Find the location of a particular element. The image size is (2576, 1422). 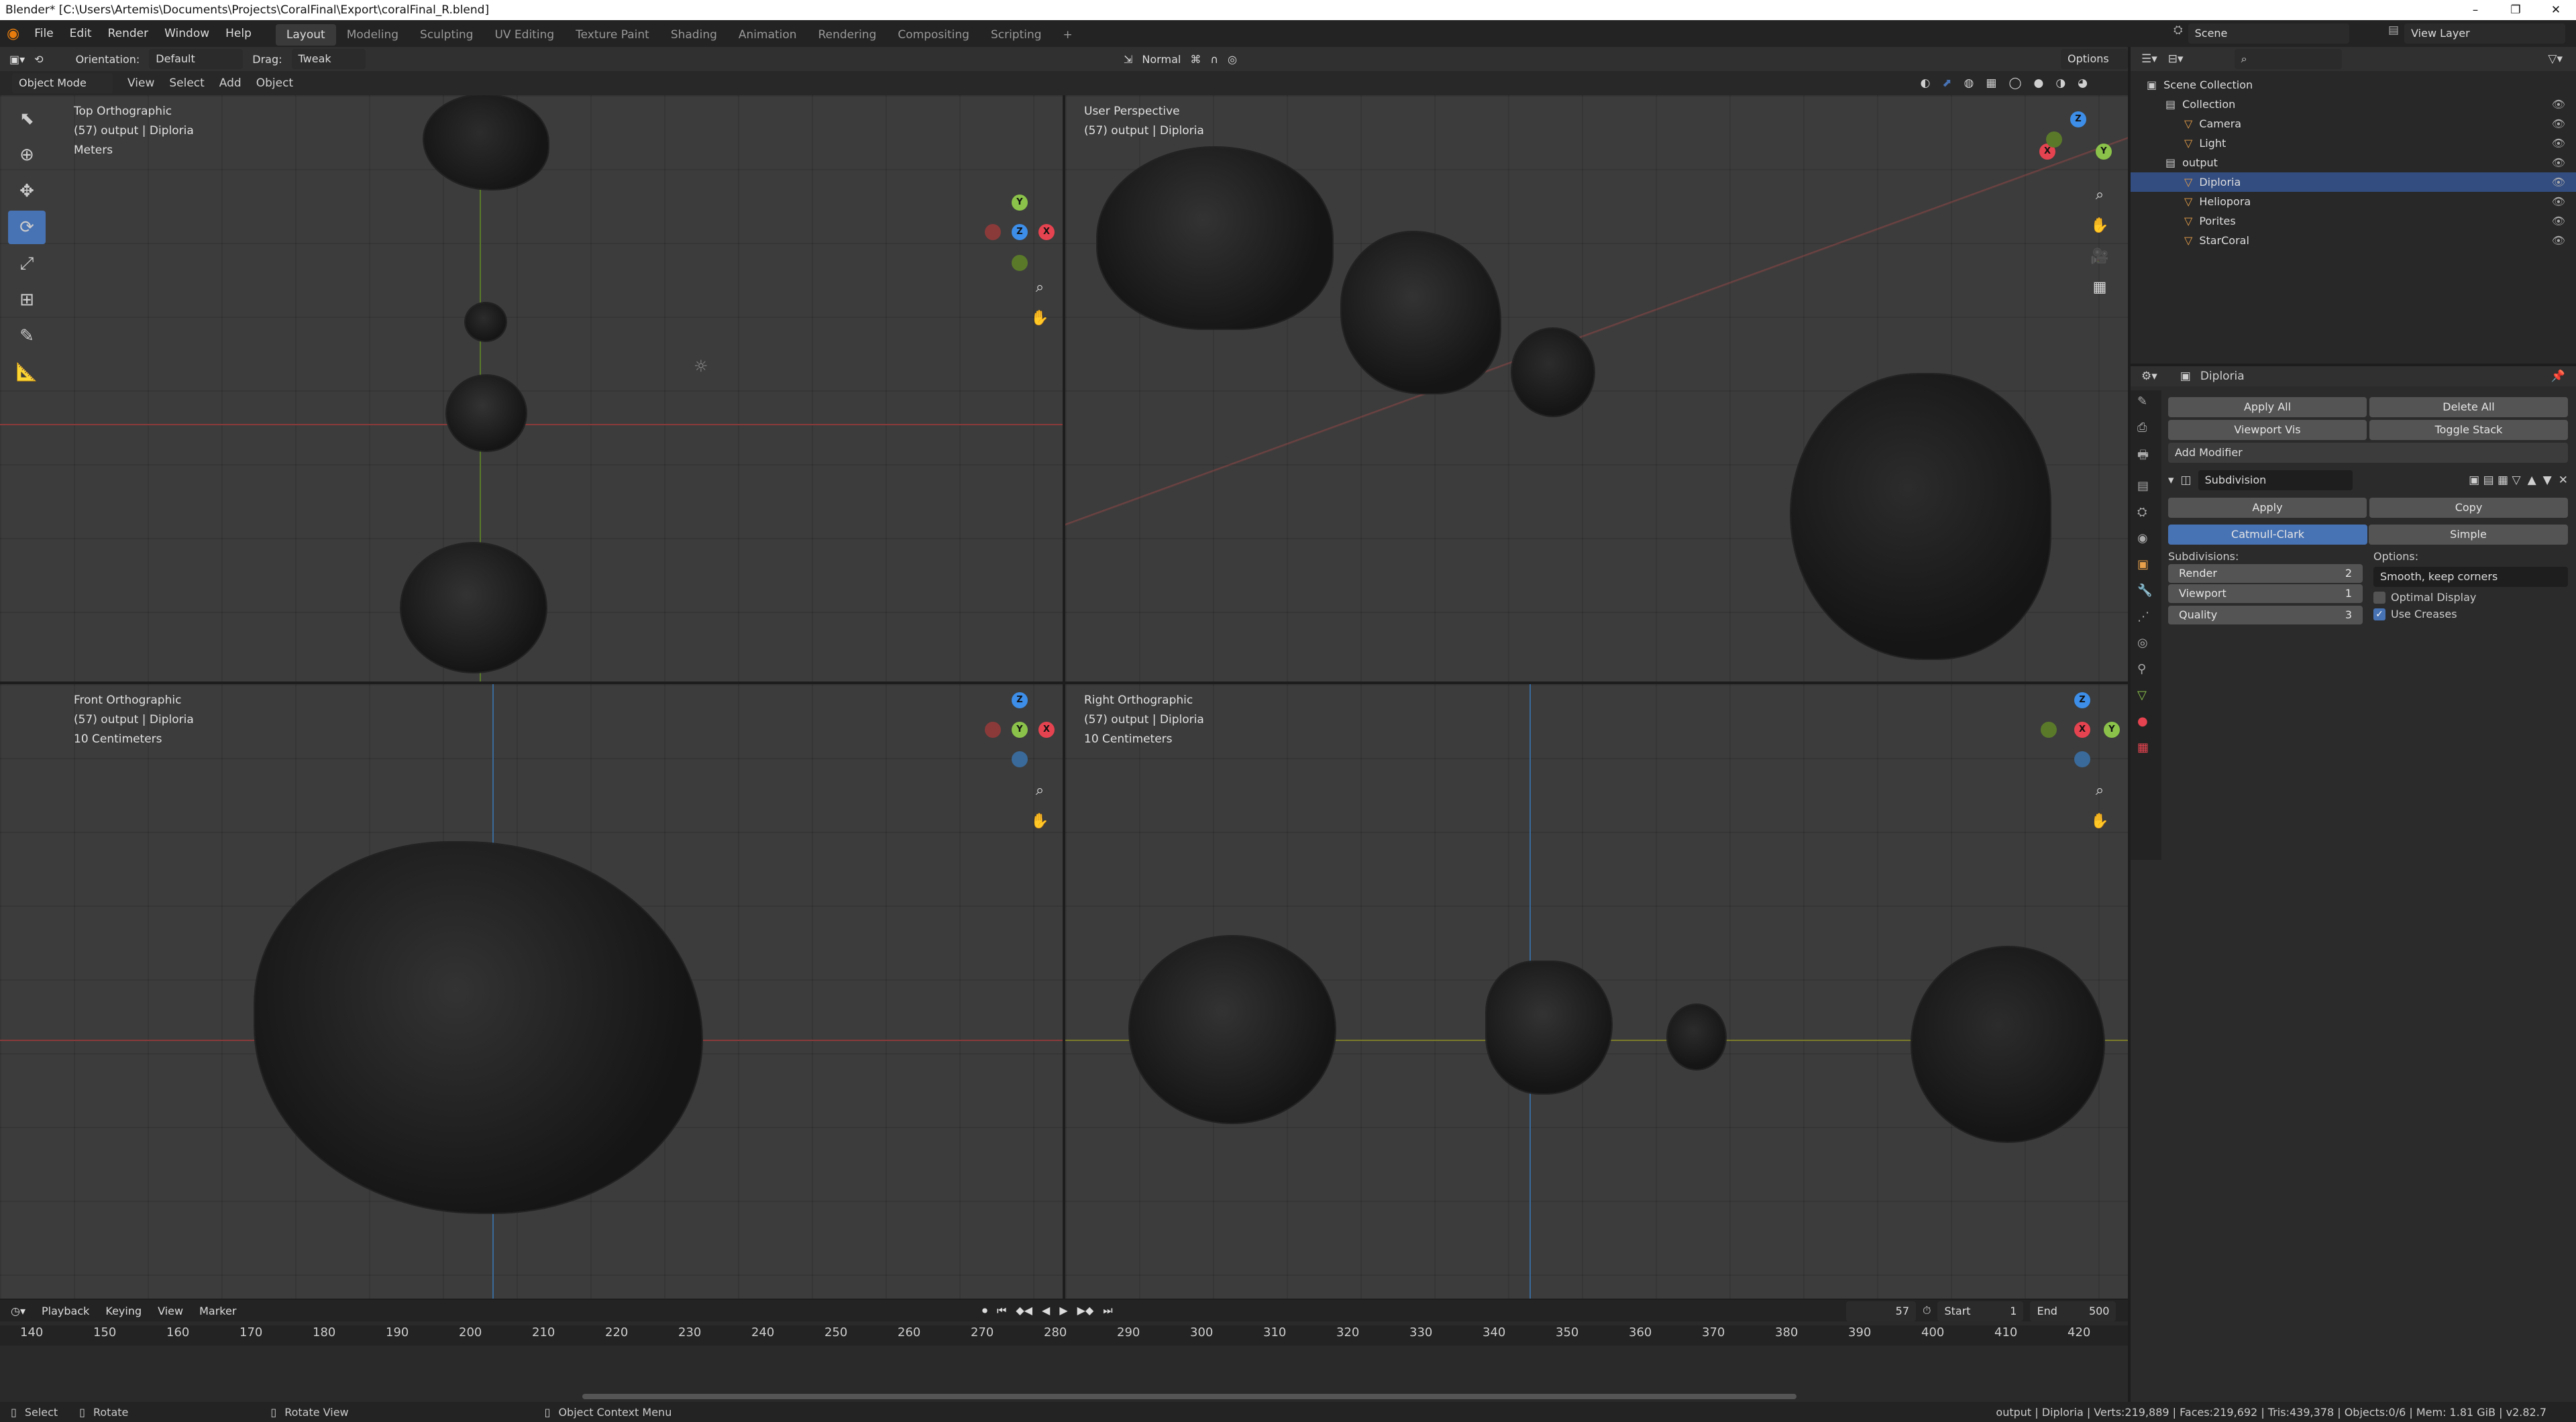

record-icon: ⏺ is located at coordinates (984, 1311).